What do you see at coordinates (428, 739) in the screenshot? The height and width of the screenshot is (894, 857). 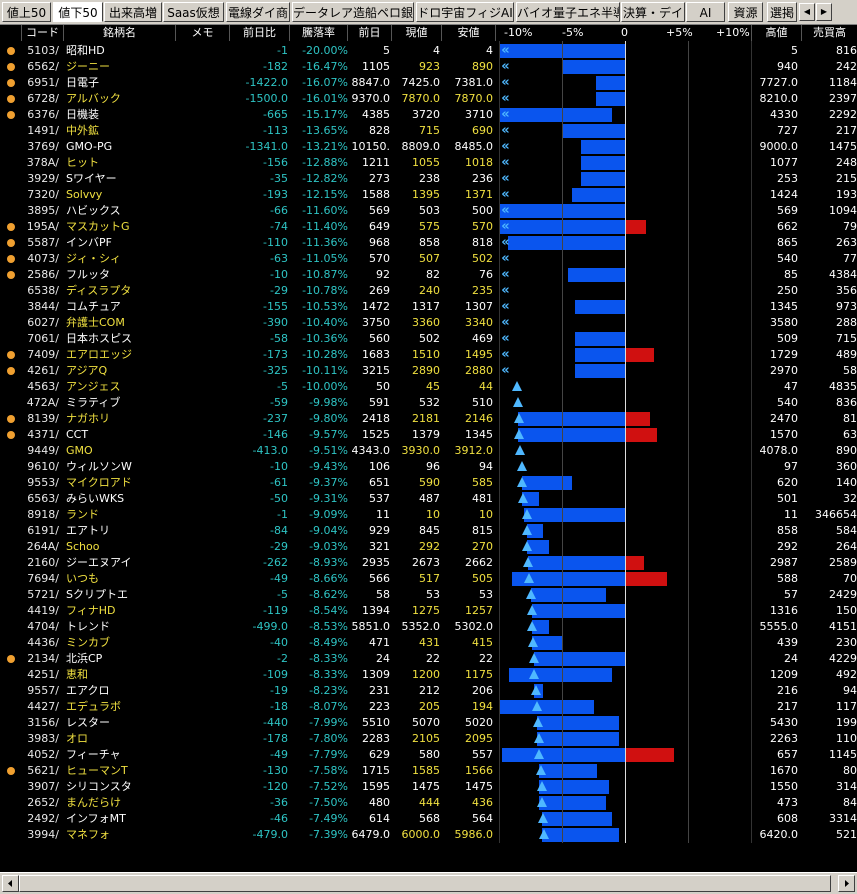 I see `table-row: 3983/オロ -178 -7.80% 2283 2105 2095 2263 110` at bounding box center [428, 739].